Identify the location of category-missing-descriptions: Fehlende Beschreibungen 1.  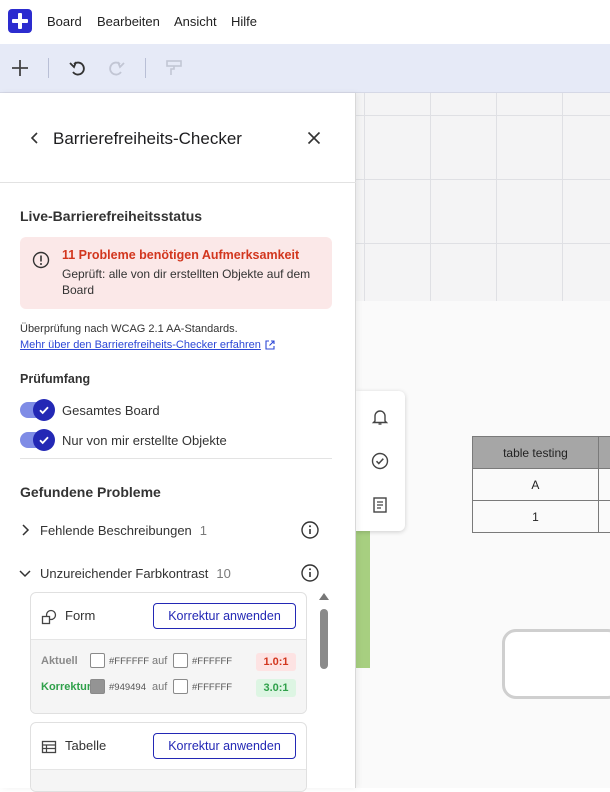
(175, 530).